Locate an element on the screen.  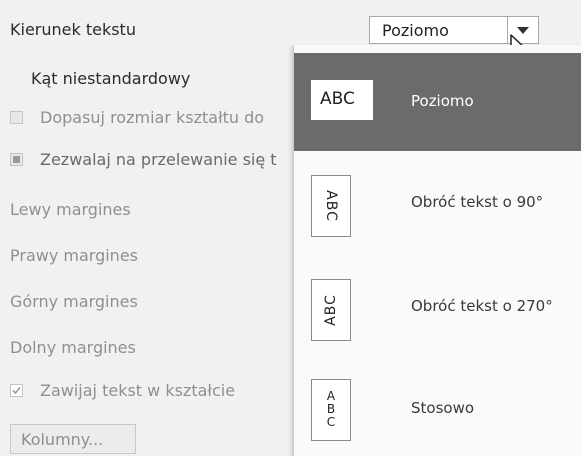
check-icon is located at coordinates (16, 390).